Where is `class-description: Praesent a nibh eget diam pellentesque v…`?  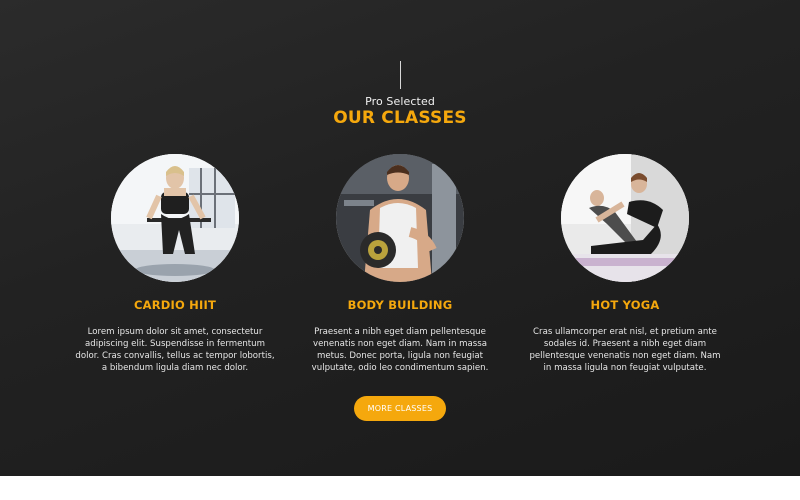
class-description: Praesent a nibh eget diam pellentesque v… is located at coordinates (400, 350).